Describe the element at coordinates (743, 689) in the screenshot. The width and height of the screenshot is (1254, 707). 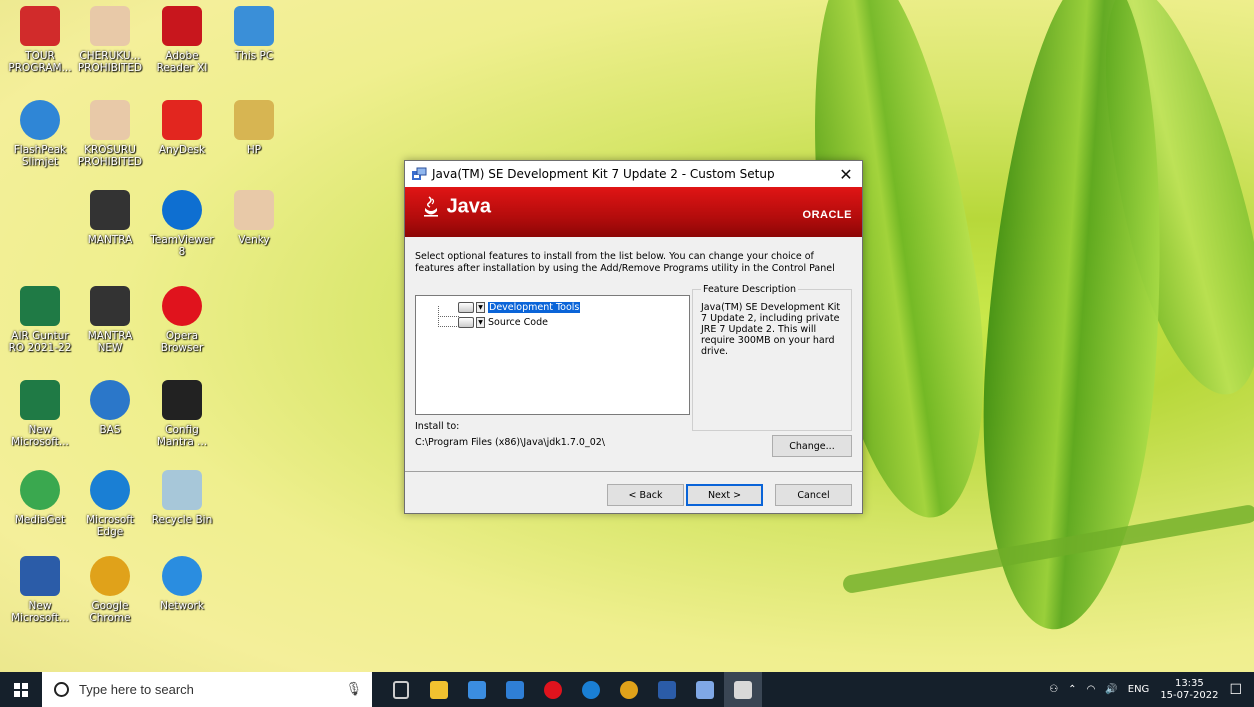
I see `java-setup-icon` at that location.